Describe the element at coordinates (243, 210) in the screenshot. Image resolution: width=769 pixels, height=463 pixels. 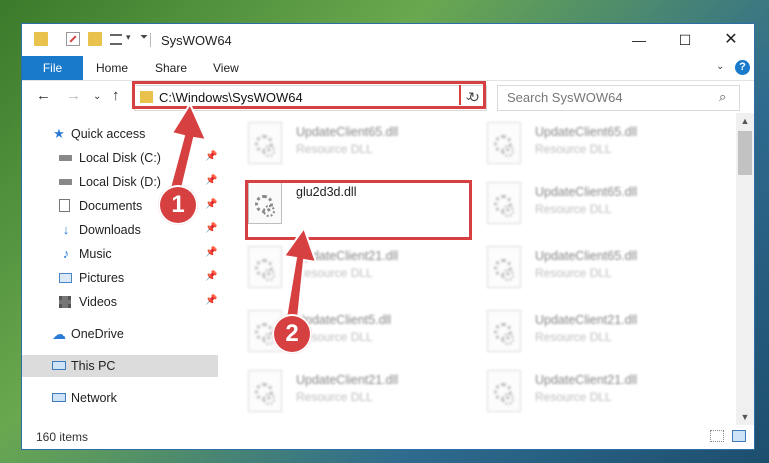
I see `annotation-arrows` at that location.